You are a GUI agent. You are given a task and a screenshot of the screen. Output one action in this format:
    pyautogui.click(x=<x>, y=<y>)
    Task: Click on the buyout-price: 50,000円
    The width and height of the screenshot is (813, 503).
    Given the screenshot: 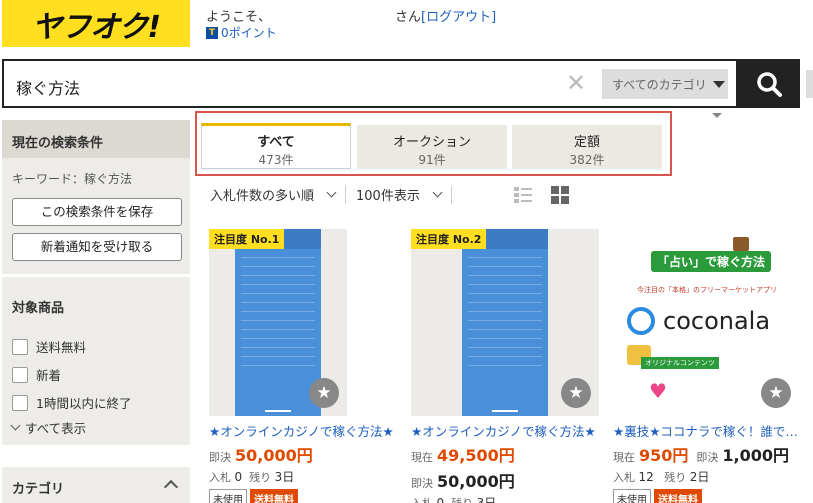 What is the action you would take?
    pyautogui.click(x=476, y=481)
    